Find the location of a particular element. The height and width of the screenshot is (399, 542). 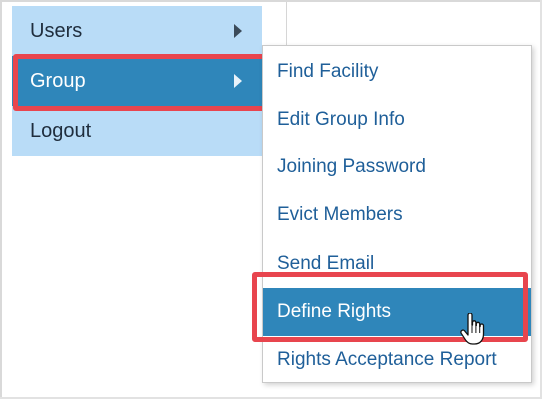

submenu-item-edit-group-info: Edit Group Info is located at coordinates (397, 120).